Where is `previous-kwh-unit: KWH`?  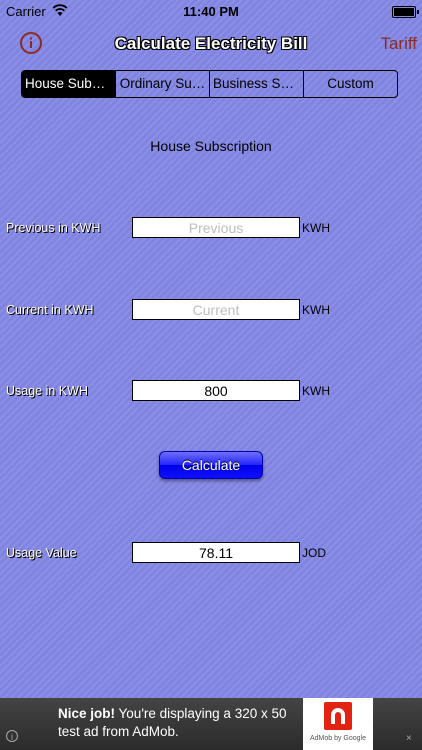
previous-kwh-unit: KWH is located at coordinates (316, 228).